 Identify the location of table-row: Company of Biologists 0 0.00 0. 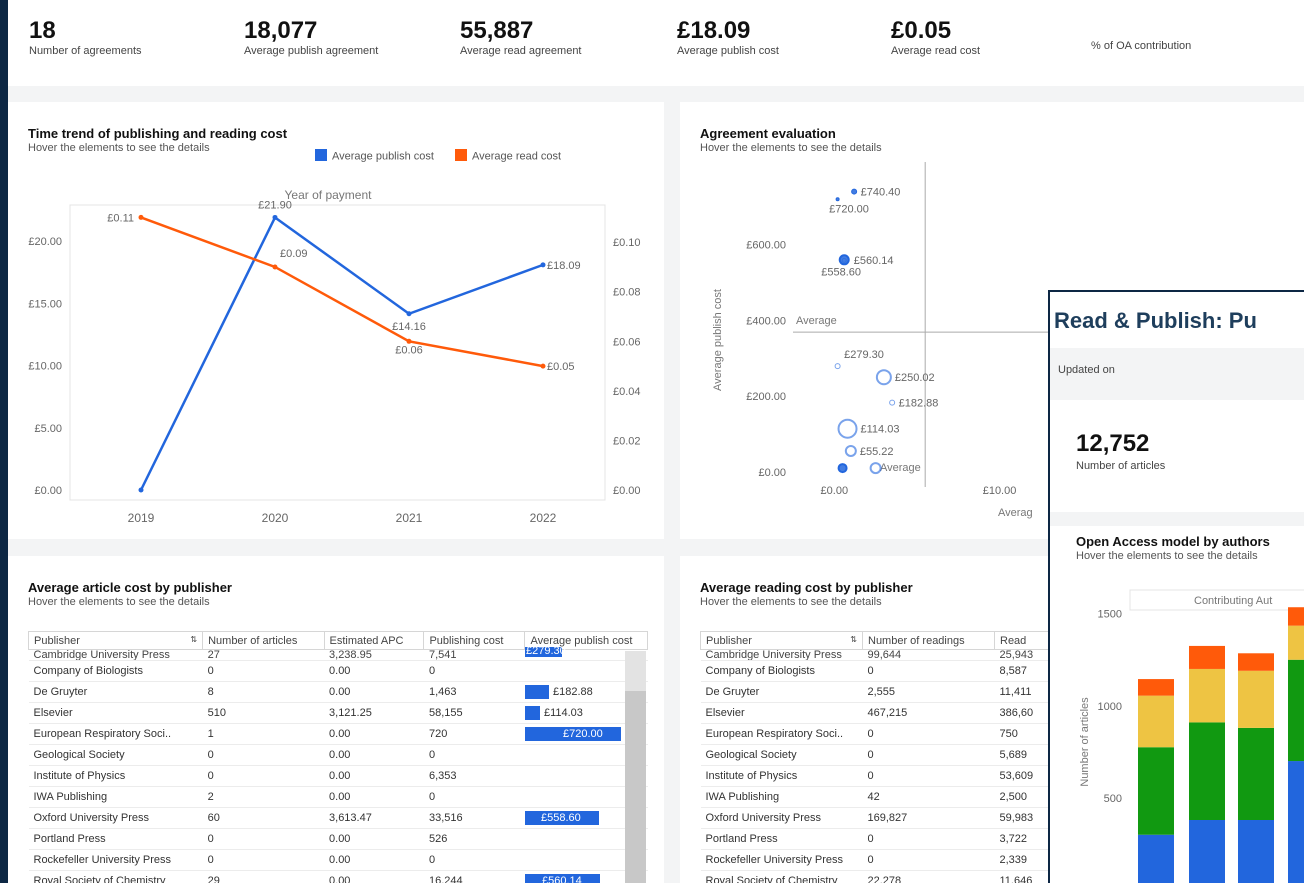
(338, 671).